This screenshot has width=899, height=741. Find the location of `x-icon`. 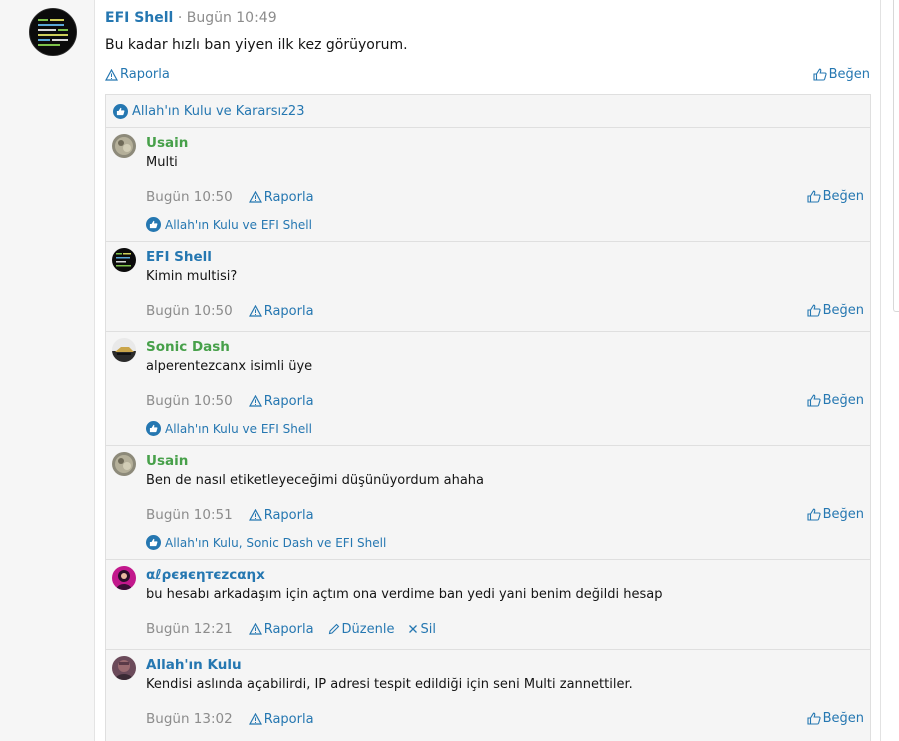

x-icon is located at coordinates (413, 629).